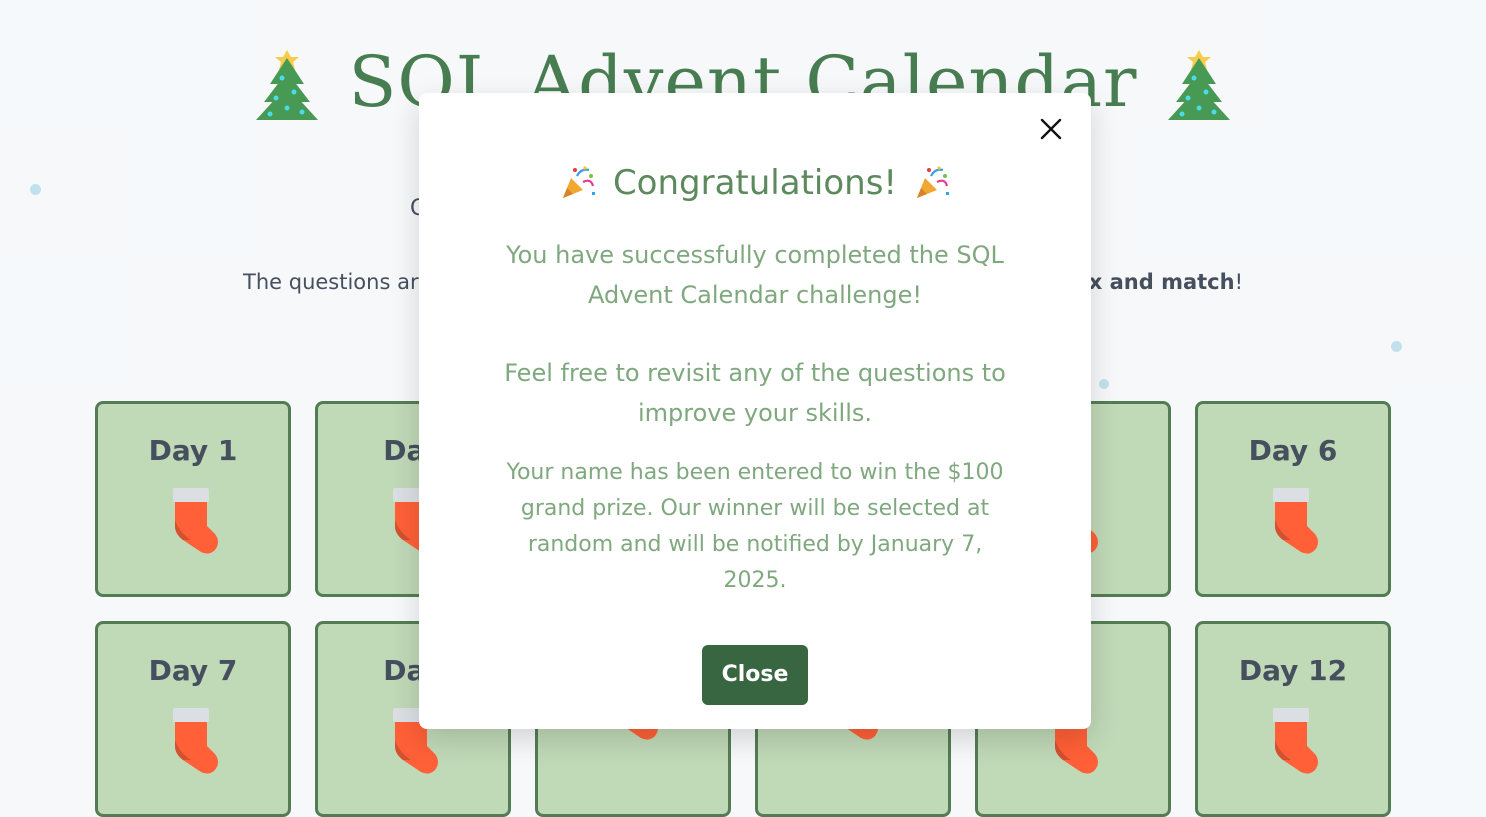 This screenshot has width=1486, height=817. Describe the element at coordinates (1051, 129) in the screenshot. I see `close-icon` at that location.